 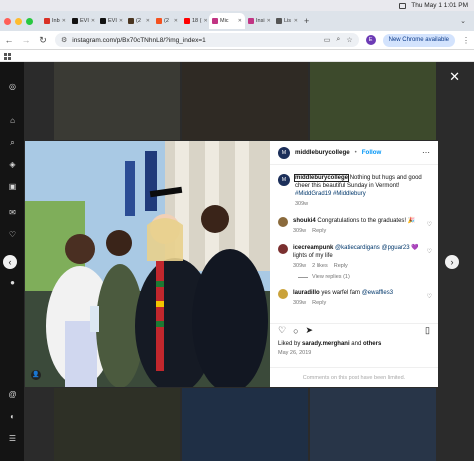 What do you see at coordinates (7, 21) in the screenshot?
I see `close-window-button` at bounding box center [7, 21].